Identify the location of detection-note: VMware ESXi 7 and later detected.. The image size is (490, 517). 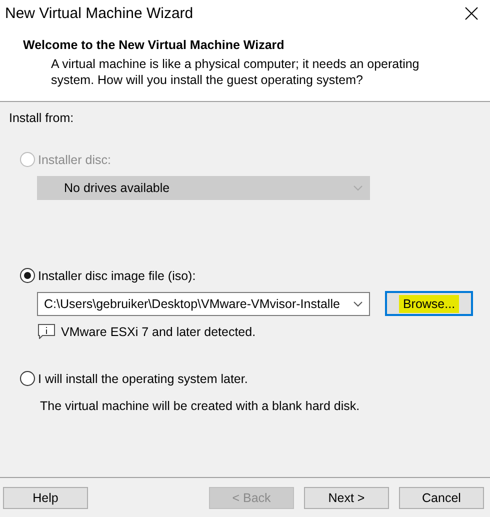
(158, 331).